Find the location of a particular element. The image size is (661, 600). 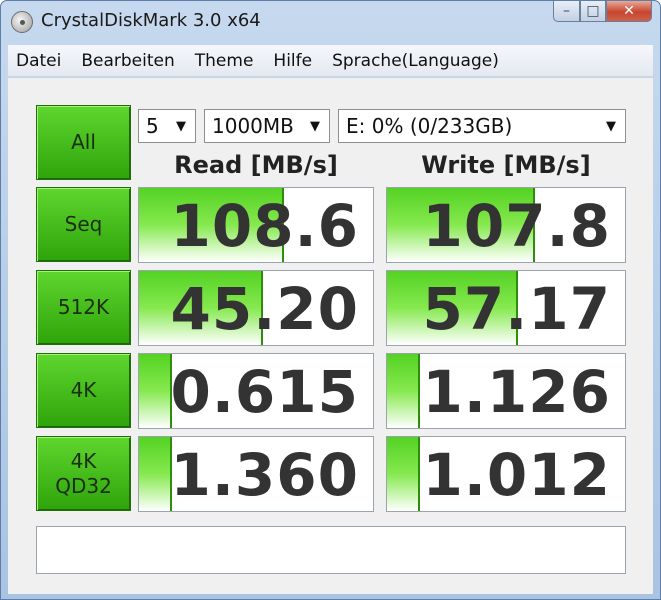

test-size-value: 1000MB is located at coordinates (253, 126).